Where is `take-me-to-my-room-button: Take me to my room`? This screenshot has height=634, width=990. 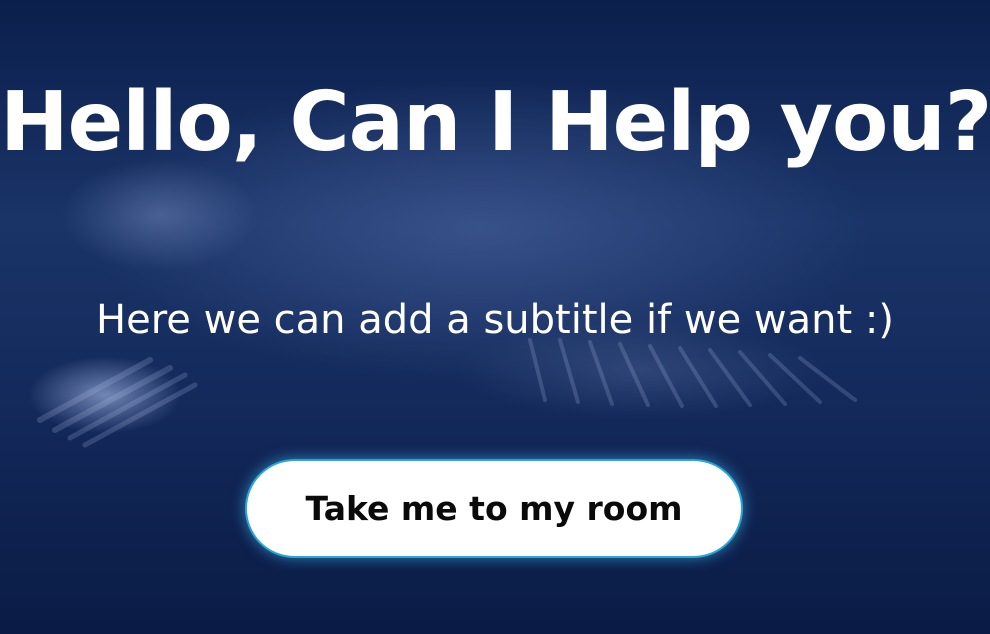 take-me-to-my-room-button: Take me to my room is located at coordinates (494, 508).